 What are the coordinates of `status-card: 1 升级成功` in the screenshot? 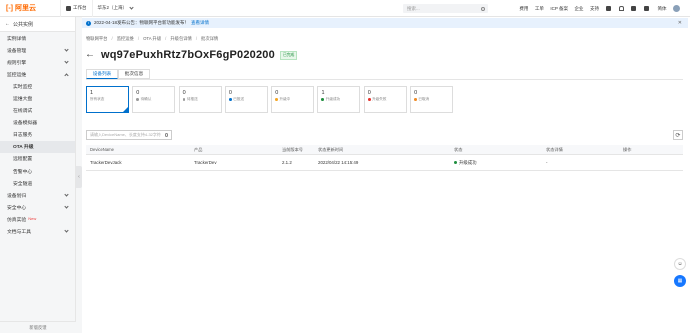 It's located at (339, 99).